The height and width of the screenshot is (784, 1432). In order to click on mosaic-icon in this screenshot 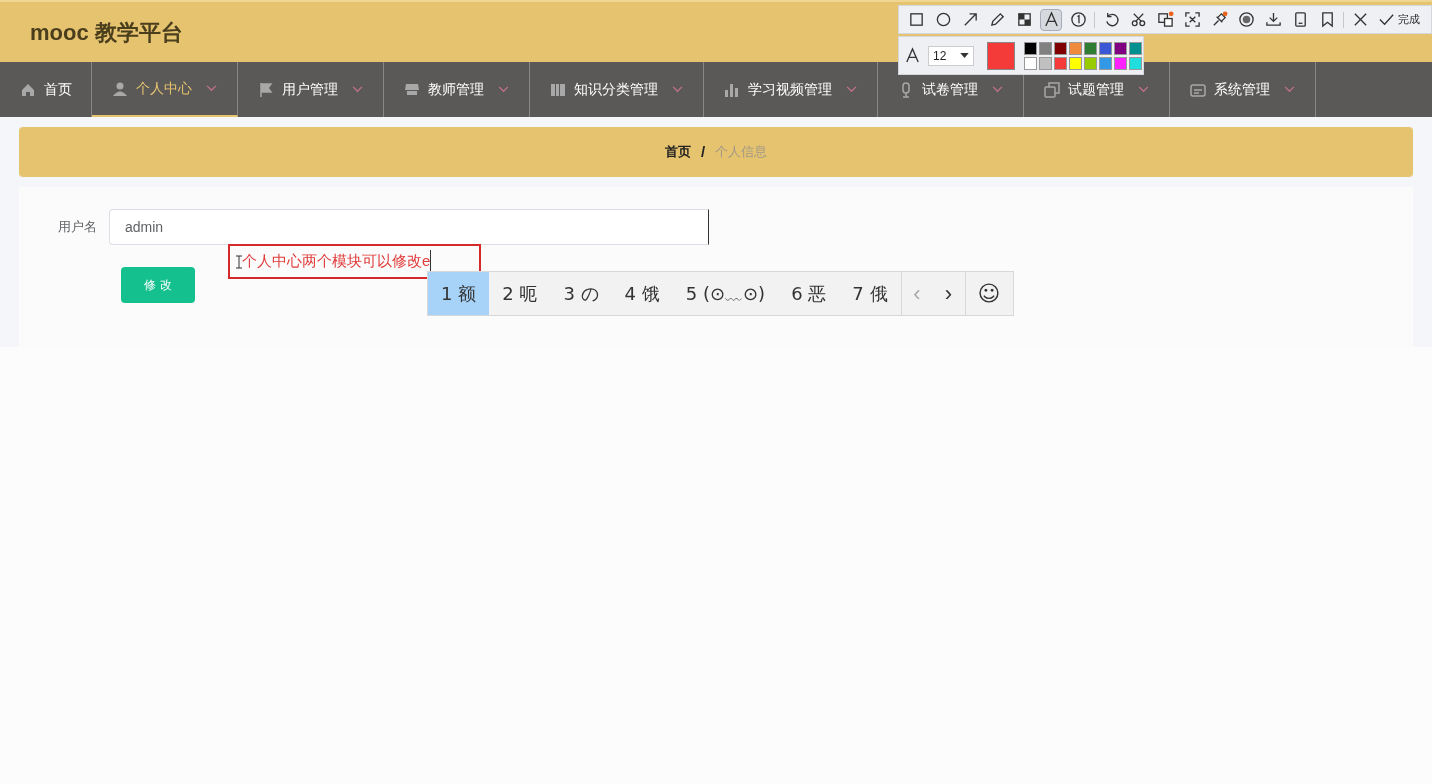, I will do `click(1024, 19)`.